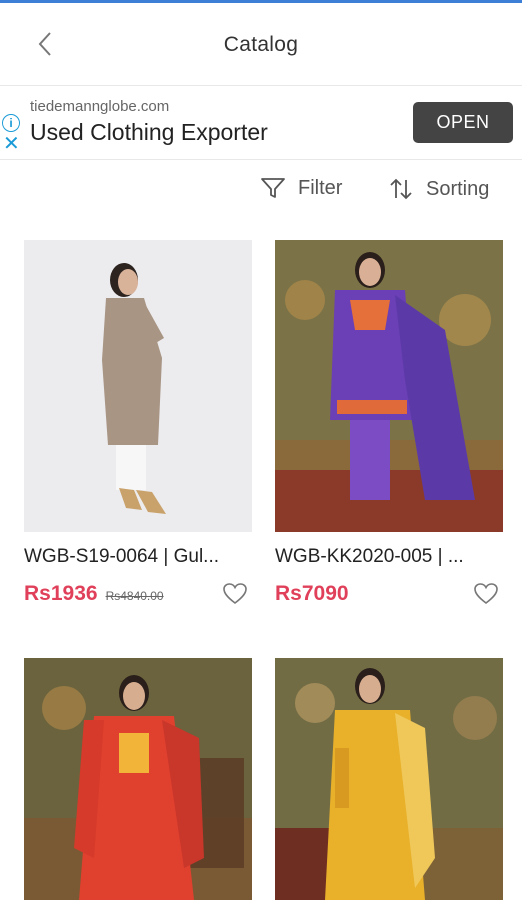  What do you see at coordinates (320, 187) in the screenshot?
I see `filter-label: Filter` at bounding box center [320, 187].